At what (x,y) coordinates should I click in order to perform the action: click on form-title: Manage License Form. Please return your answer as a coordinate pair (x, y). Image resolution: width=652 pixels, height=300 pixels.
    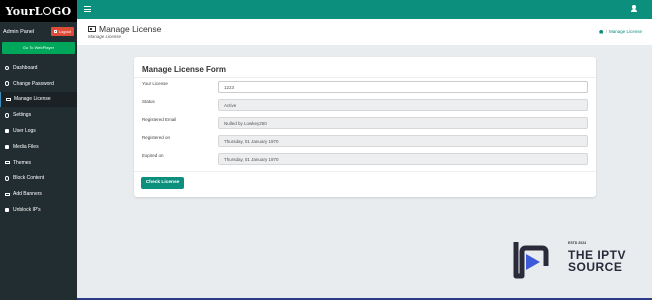
    Looking at the image, I should click on (184, 69).